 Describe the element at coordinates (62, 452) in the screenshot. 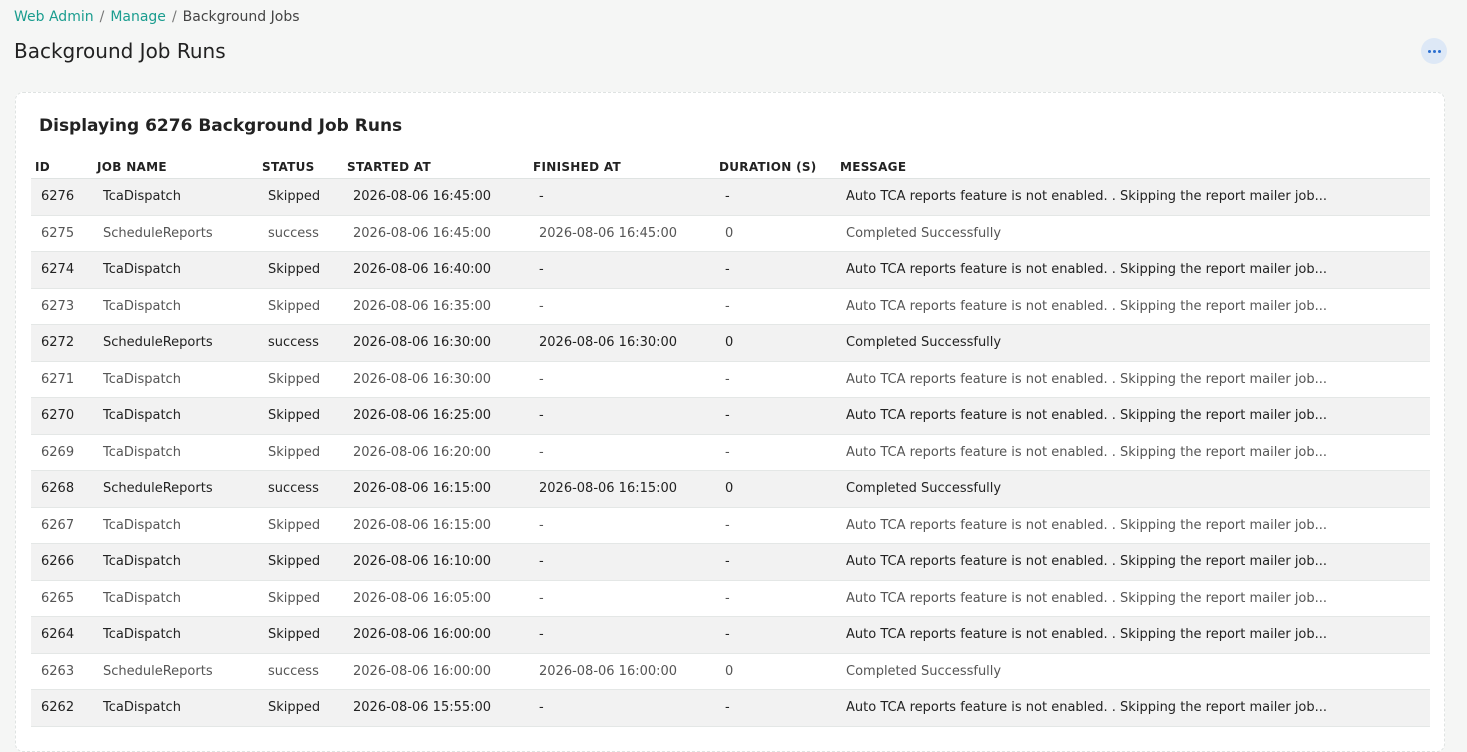

I see `cell-id: 6269` at that location.